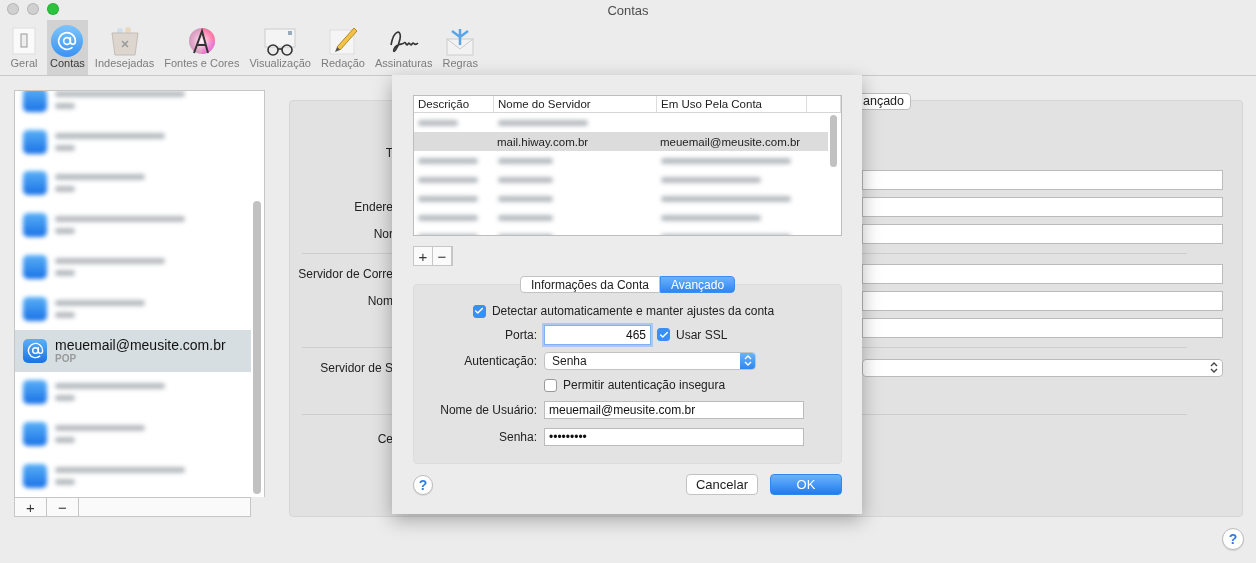 The image size is (1256, 563). I want to click on field-label: Servidor de S, so click(356, 367).